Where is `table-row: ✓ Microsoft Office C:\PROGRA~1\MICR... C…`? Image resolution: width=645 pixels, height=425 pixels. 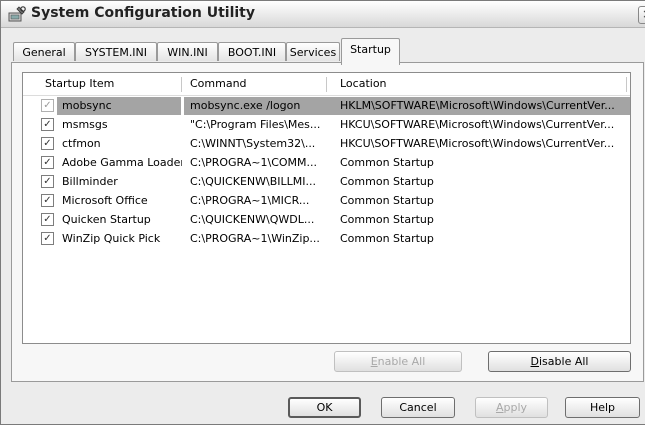
table-row: ✓ Microsoft Office C:\PROGRA~1\MICR... C… is located at coordinates (326, 201).